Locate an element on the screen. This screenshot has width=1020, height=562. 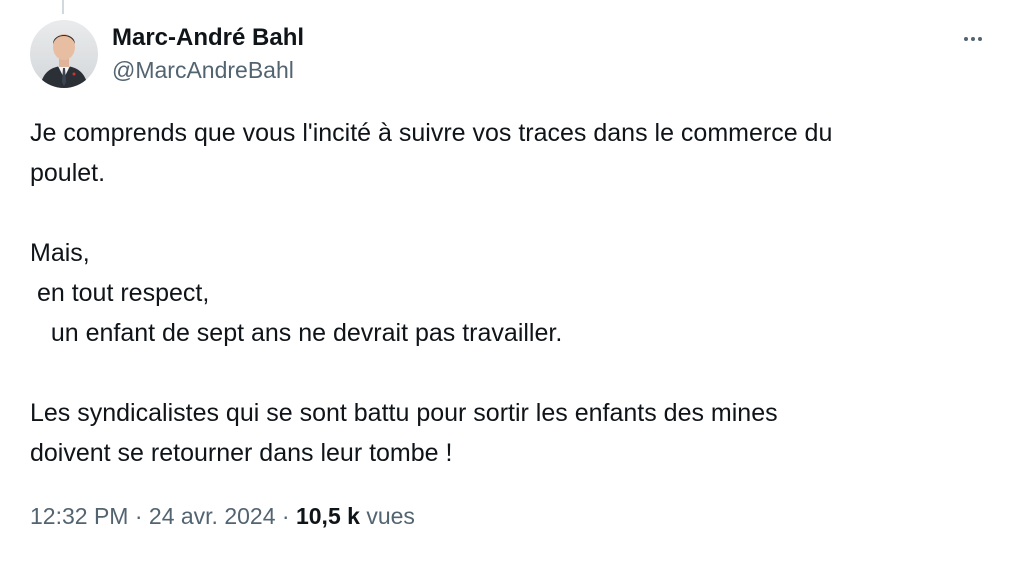
avatar is located at coordinates (64, 54).